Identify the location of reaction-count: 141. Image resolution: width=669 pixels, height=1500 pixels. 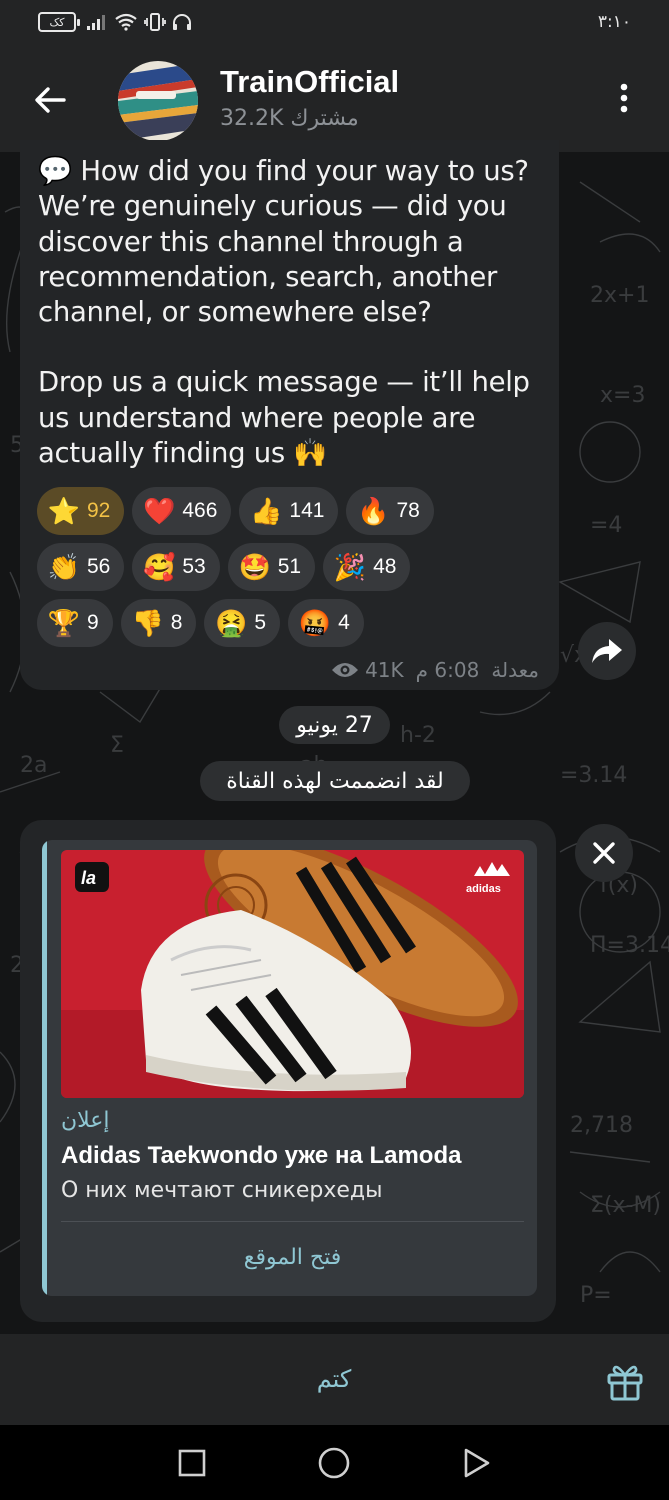
(307, 510).